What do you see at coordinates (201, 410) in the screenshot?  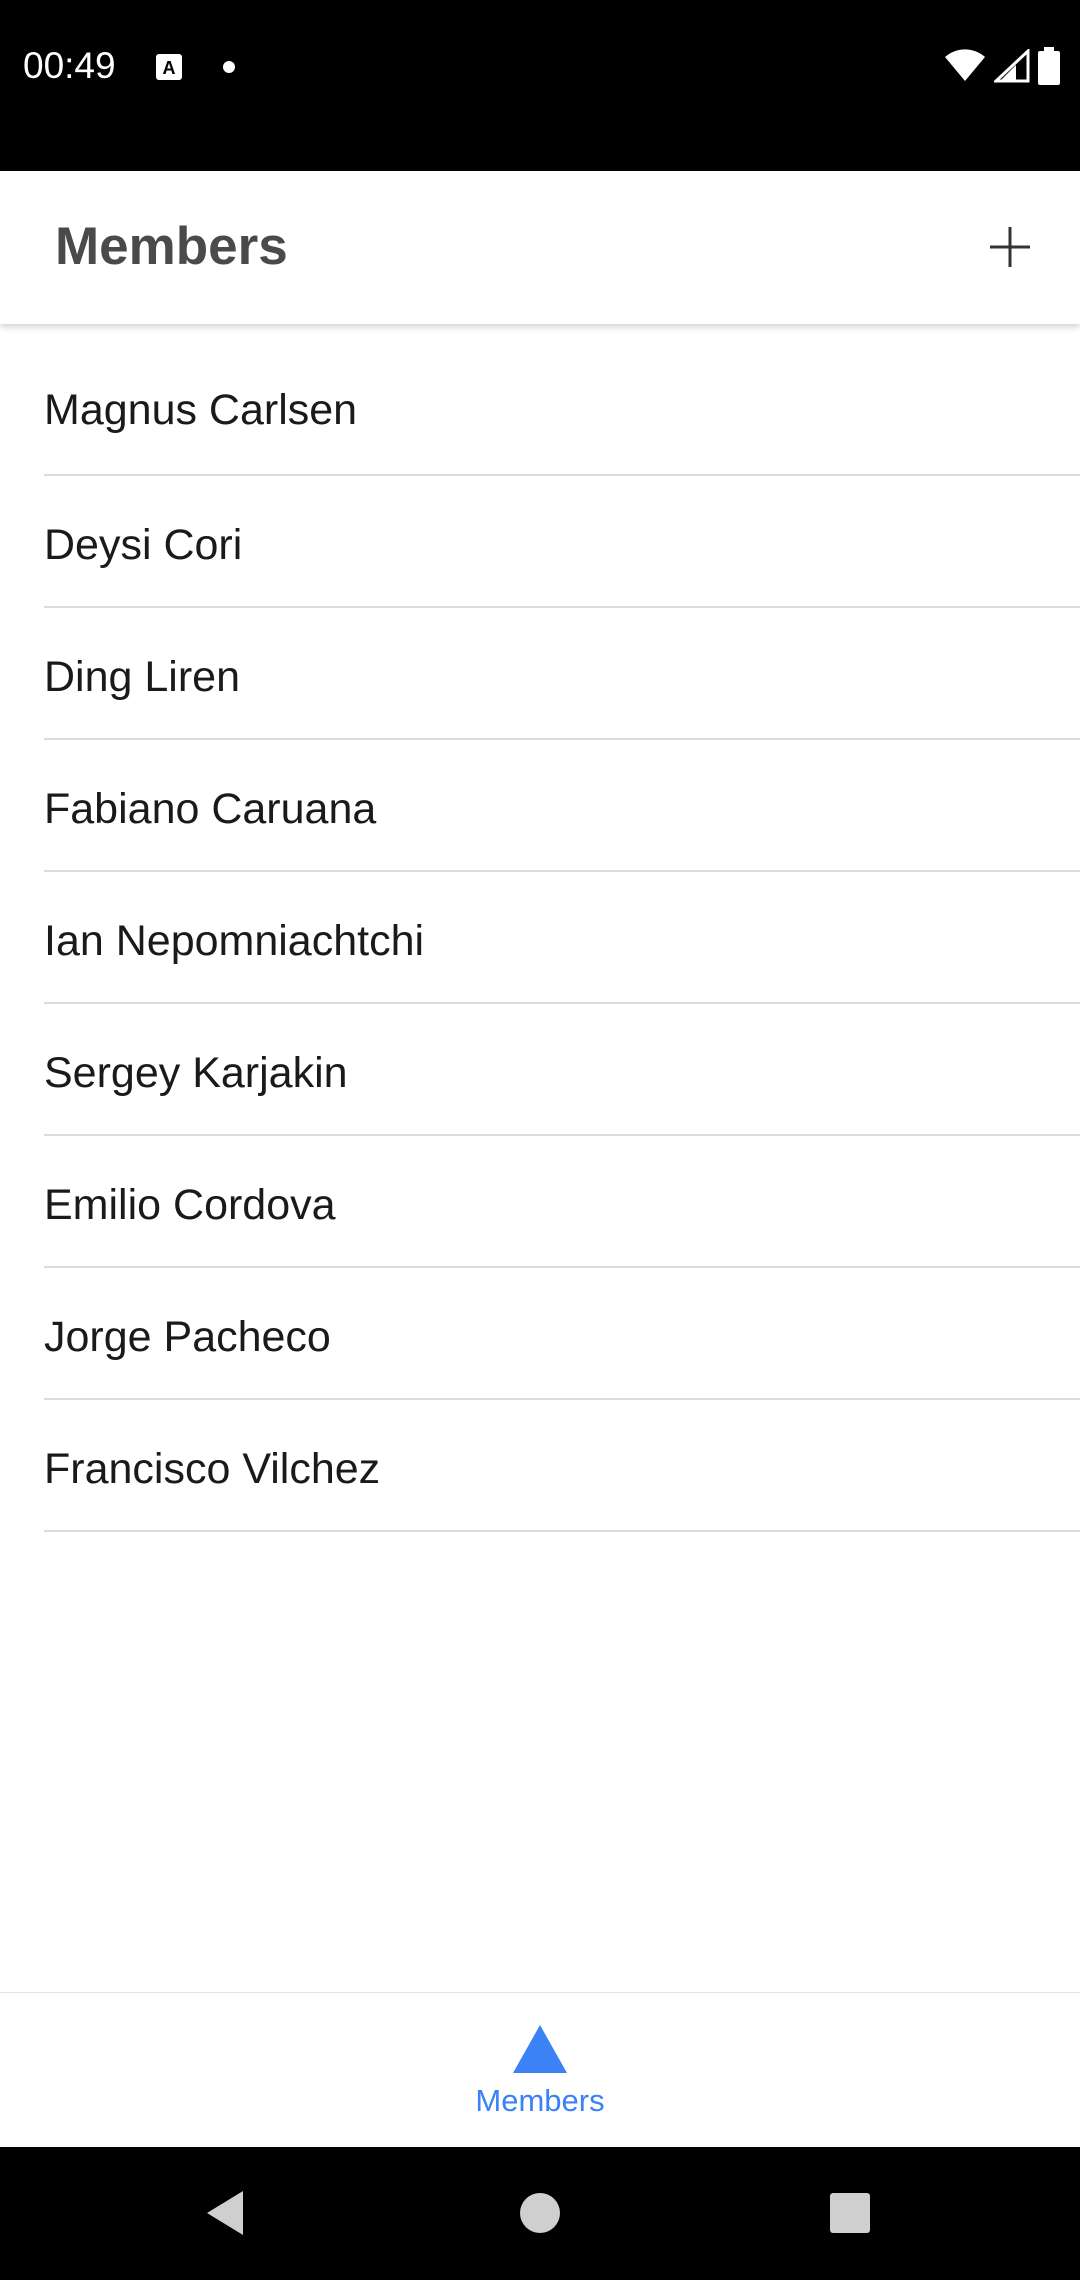 I see `member-name: Magnus Carlsen` at bounding box center [201, 410].